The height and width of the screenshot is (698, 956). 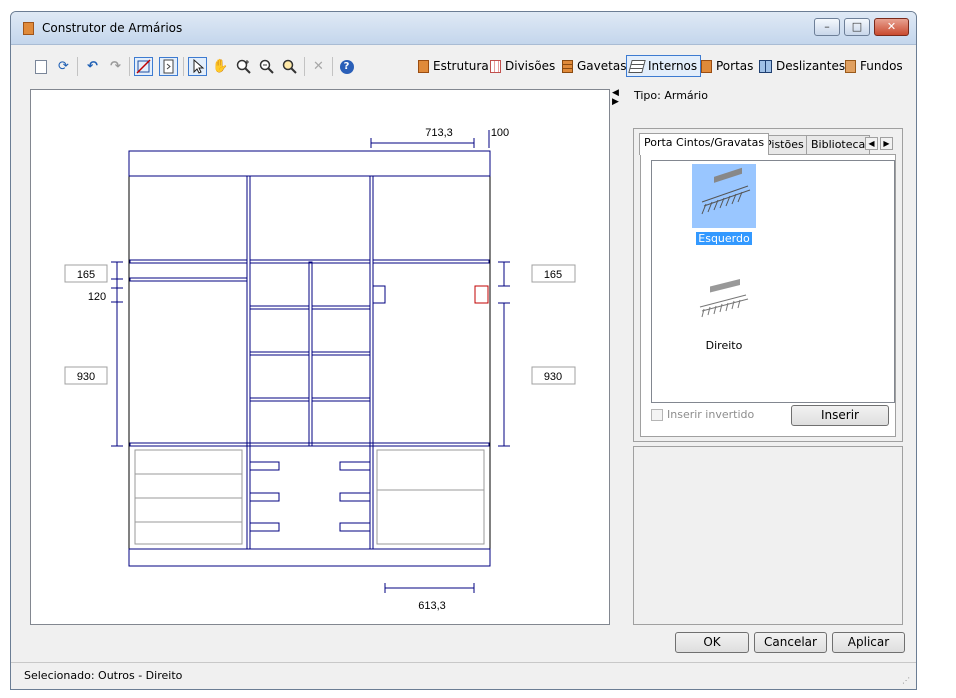 I want to click on insert-button: Inserir, so click(x=840, y=415).